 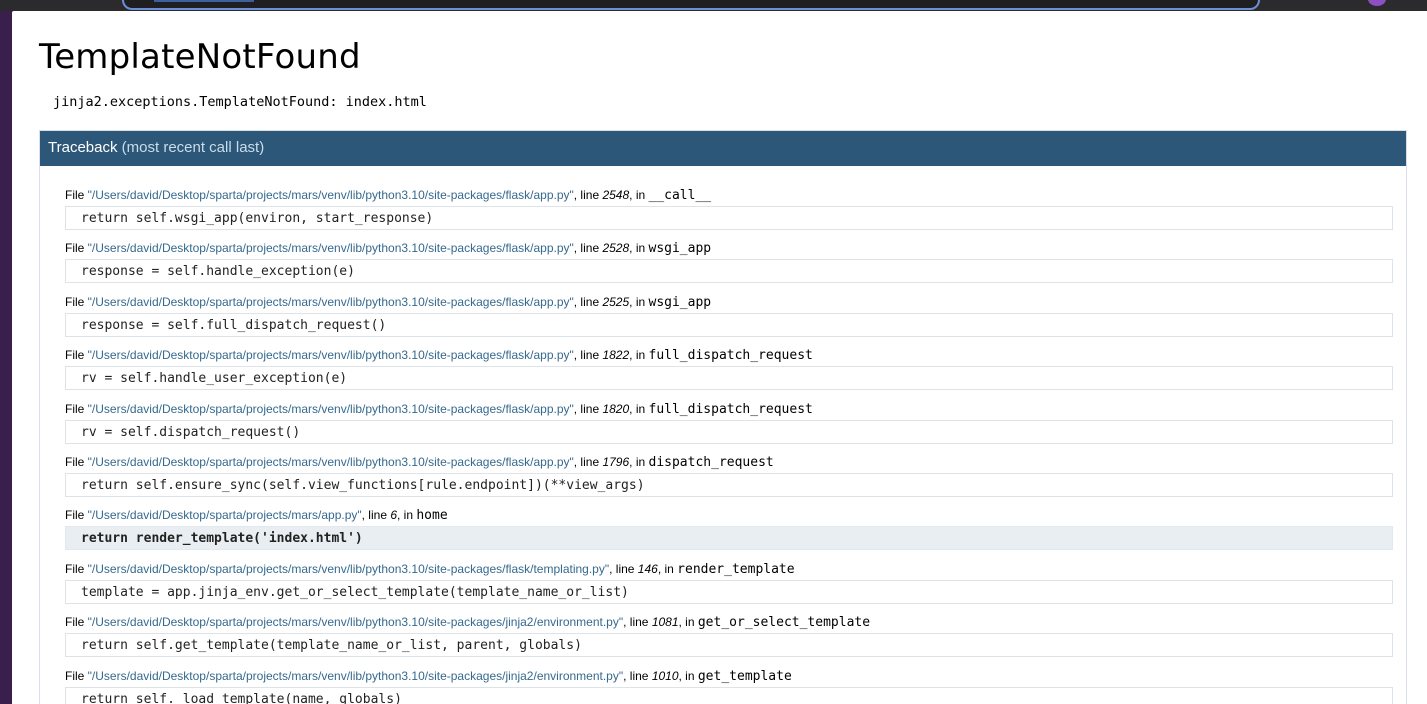 I want to click on frame-function-name: render_template, so click(x=736, y=569).